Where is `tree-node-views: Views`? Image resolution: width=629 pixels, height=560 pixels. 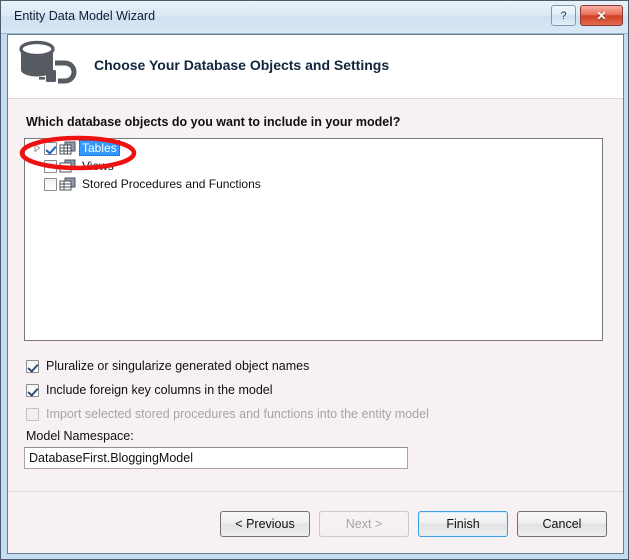
tree-node-views: Views is located at coordinates (313, 166).